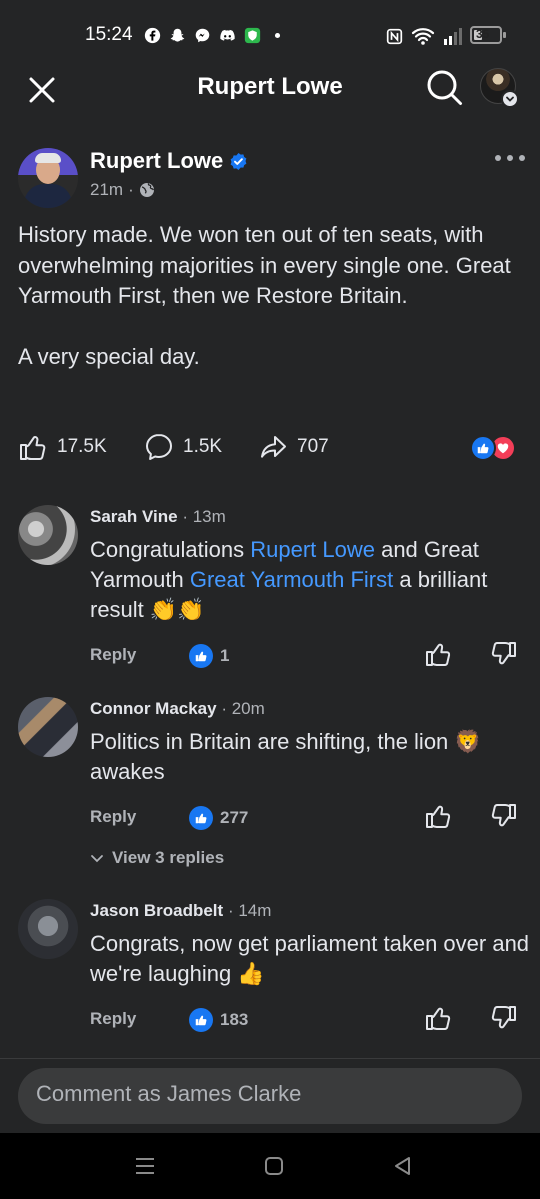  I want to click on comment-button: 1.5K, so click(183, 447).